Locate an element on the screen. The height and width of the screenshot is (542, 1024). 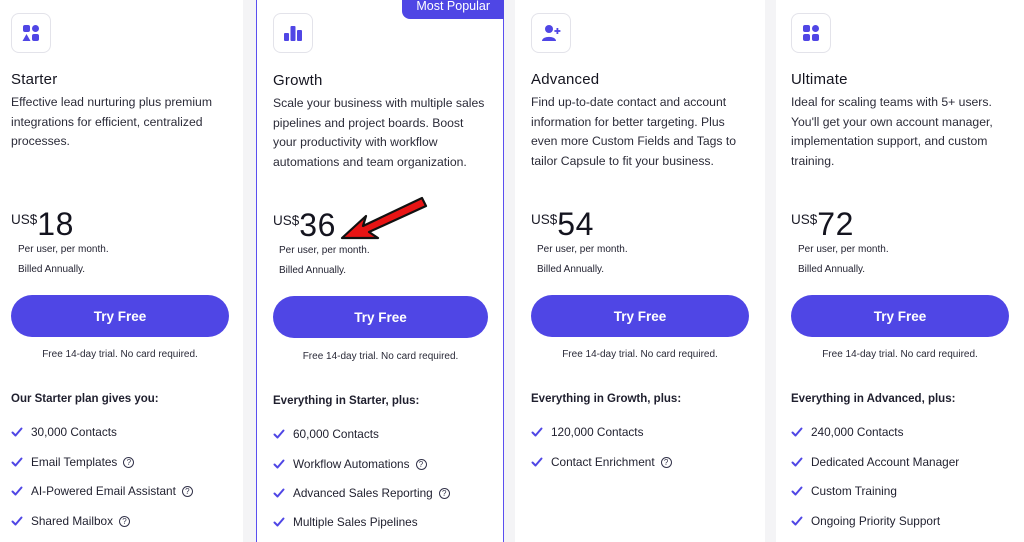
price: US$ 18 is located at coordinates (42, 224).